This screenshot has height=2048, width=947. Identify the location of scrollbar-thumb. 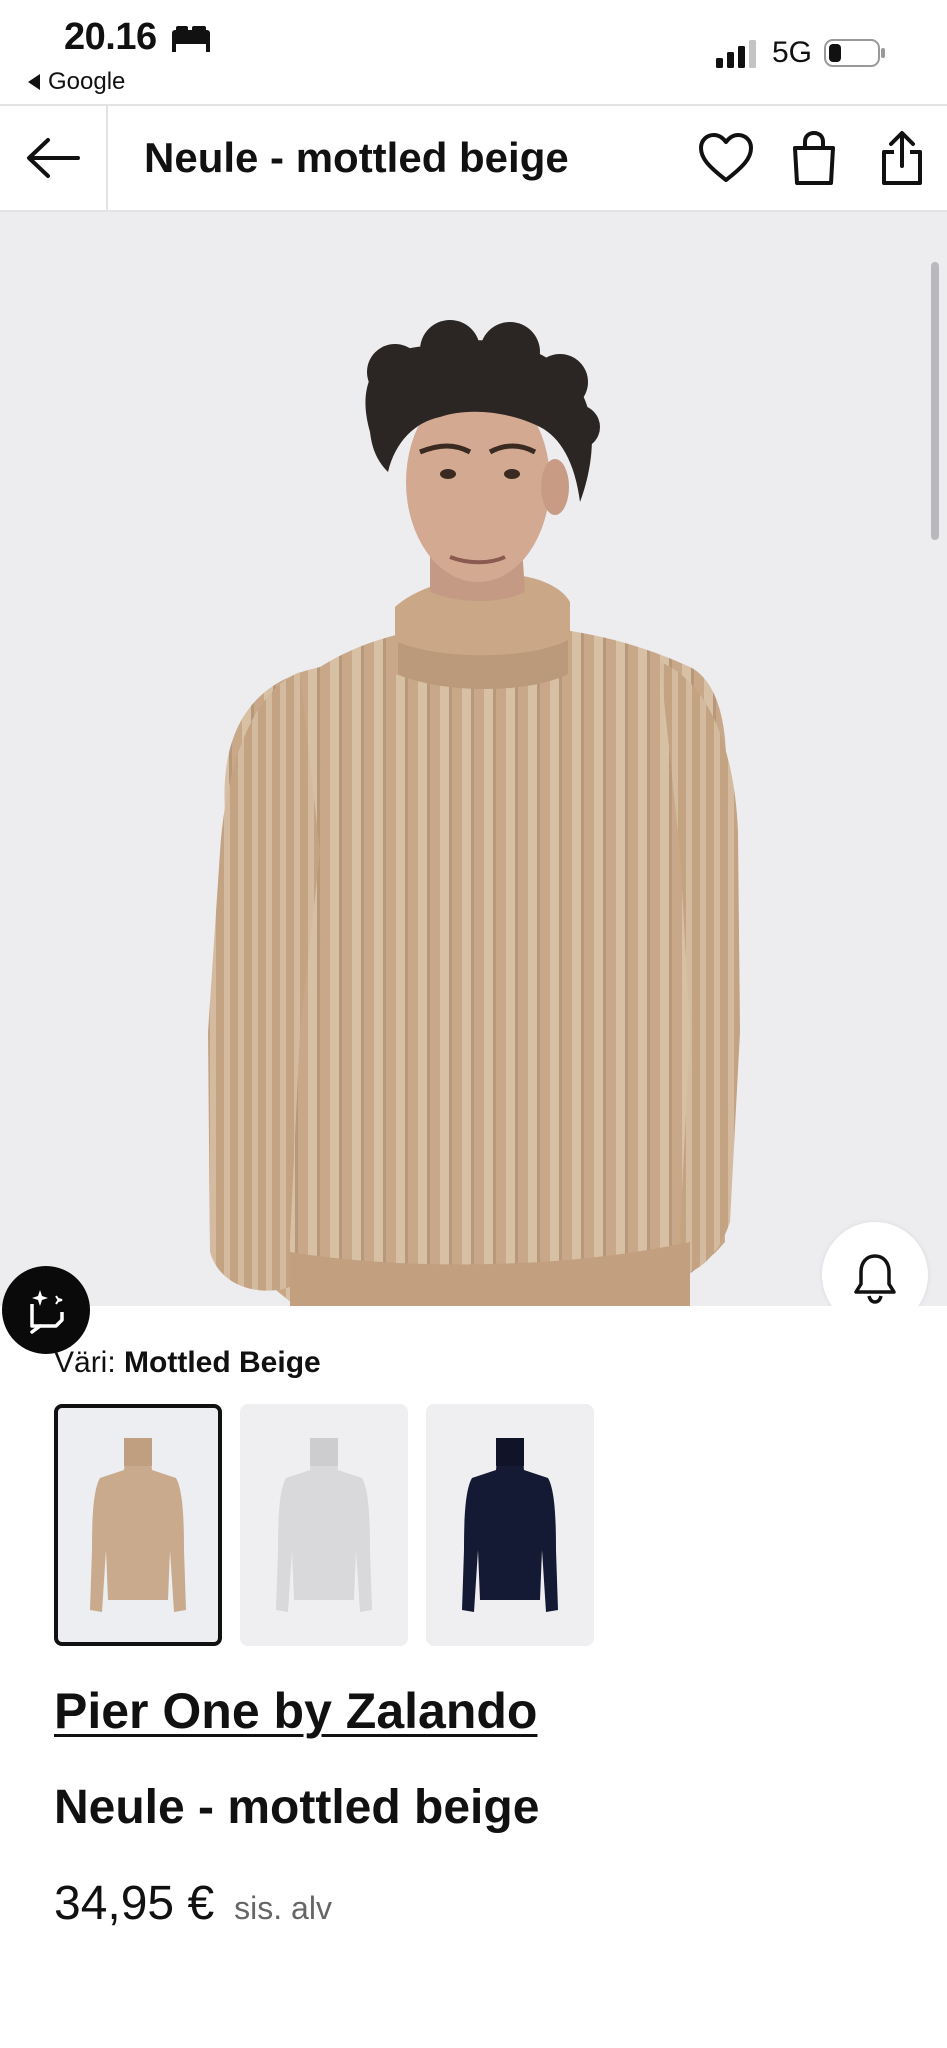
(935, 401).